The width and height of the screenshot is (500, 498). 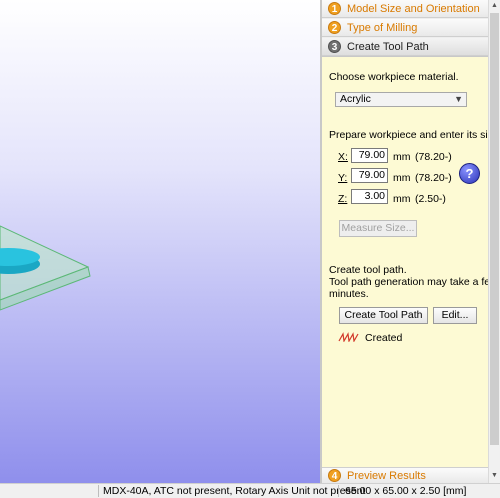 I want to click on model-dimensions: 65.00 x 65.00 x 2.50 [mm], so click(x=406, y=491).